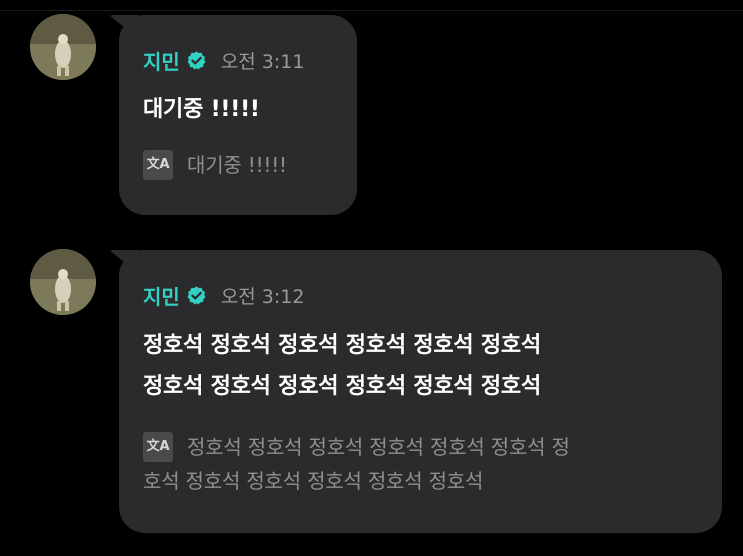 This screenshot has height=556, width=743. I want to click on message-header: 지민 오전 3:12, so click(223, 295).